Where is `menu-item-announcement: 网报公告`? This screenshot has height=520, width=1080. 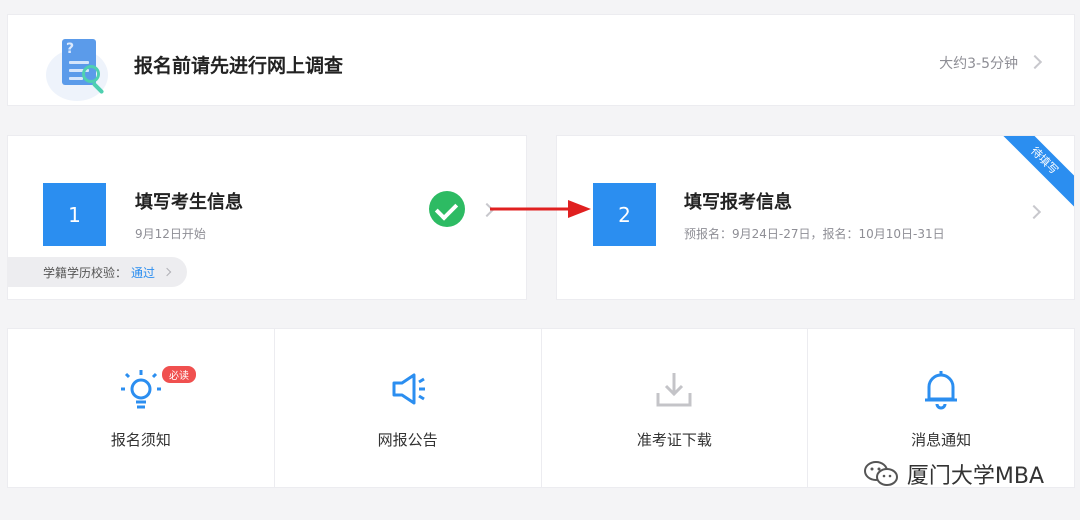 menu-item-announcement: 网报公告 is located at coordinates (408, 408).